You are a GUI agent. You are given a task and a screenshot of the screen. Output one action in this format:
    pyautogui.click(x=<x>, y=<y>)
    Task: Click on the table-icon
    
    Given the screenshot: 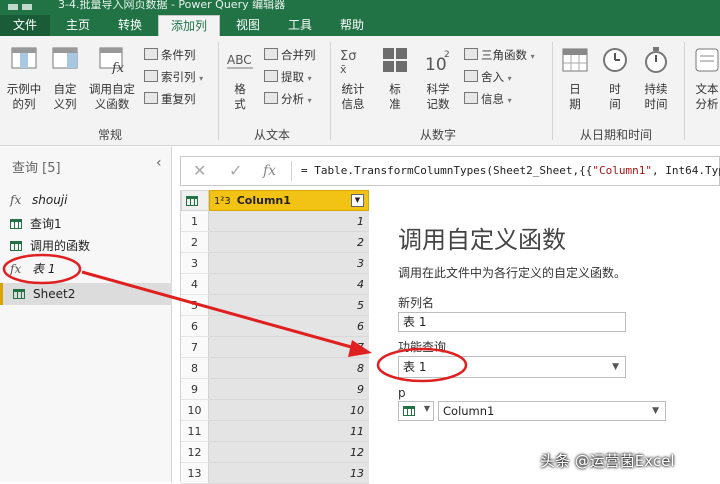 What is the action you would take?
    pyautogui.click(x=19, y=294)
    